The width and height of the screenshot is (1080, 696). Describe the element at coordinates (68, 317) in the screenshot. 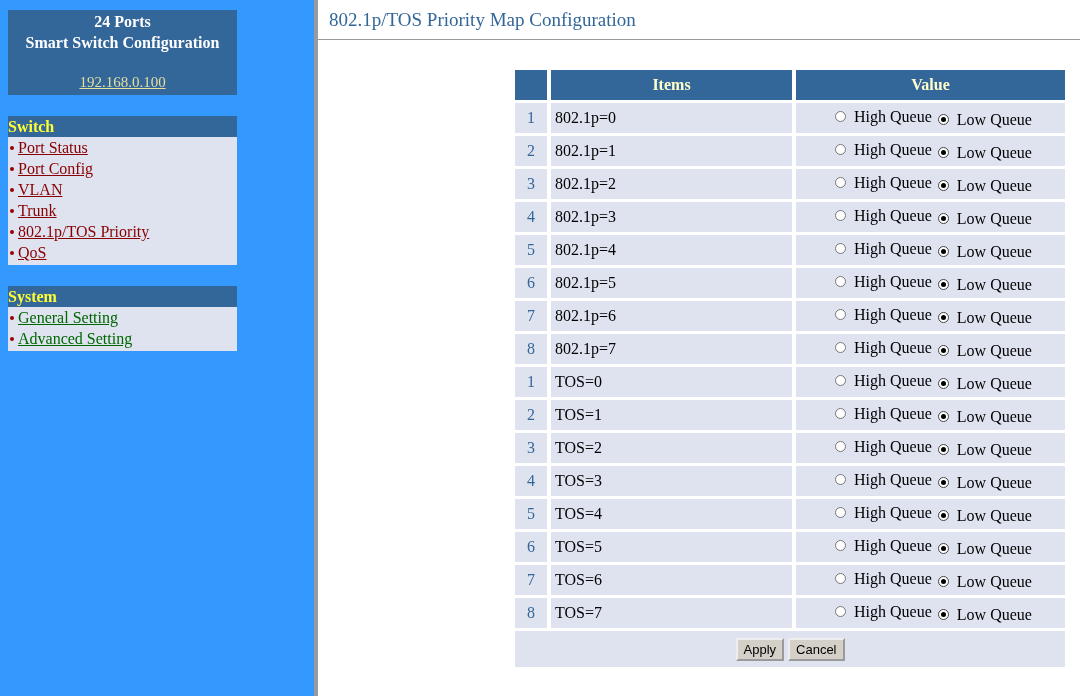

I see `menu-link: General Setting` at that location.